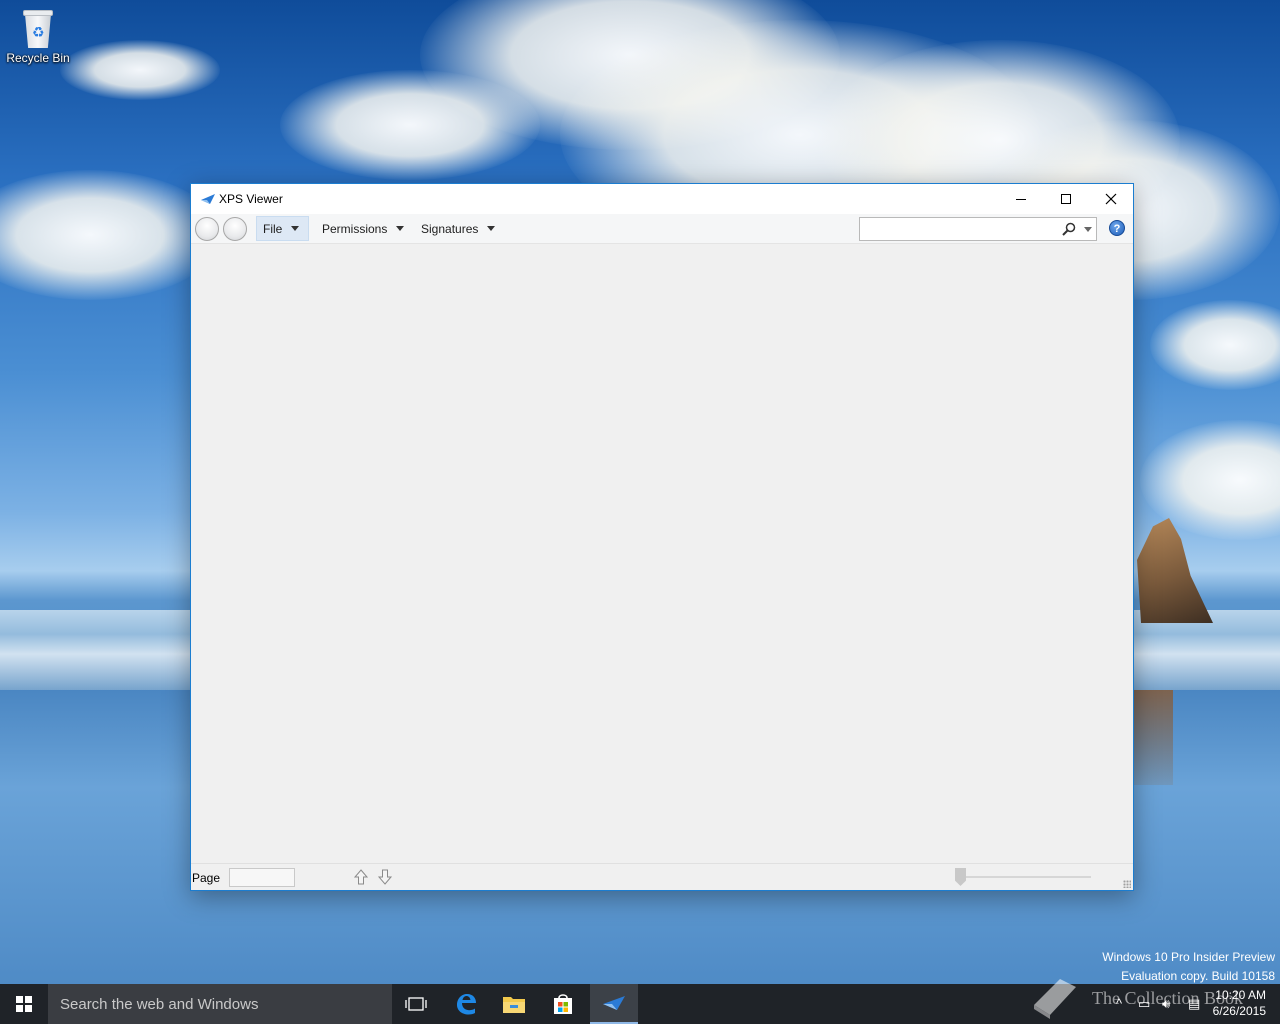 Image resolution: width=1280 pixels, height=1024 pixels. I want to click on menu-file-label: File, so click(273, 228).